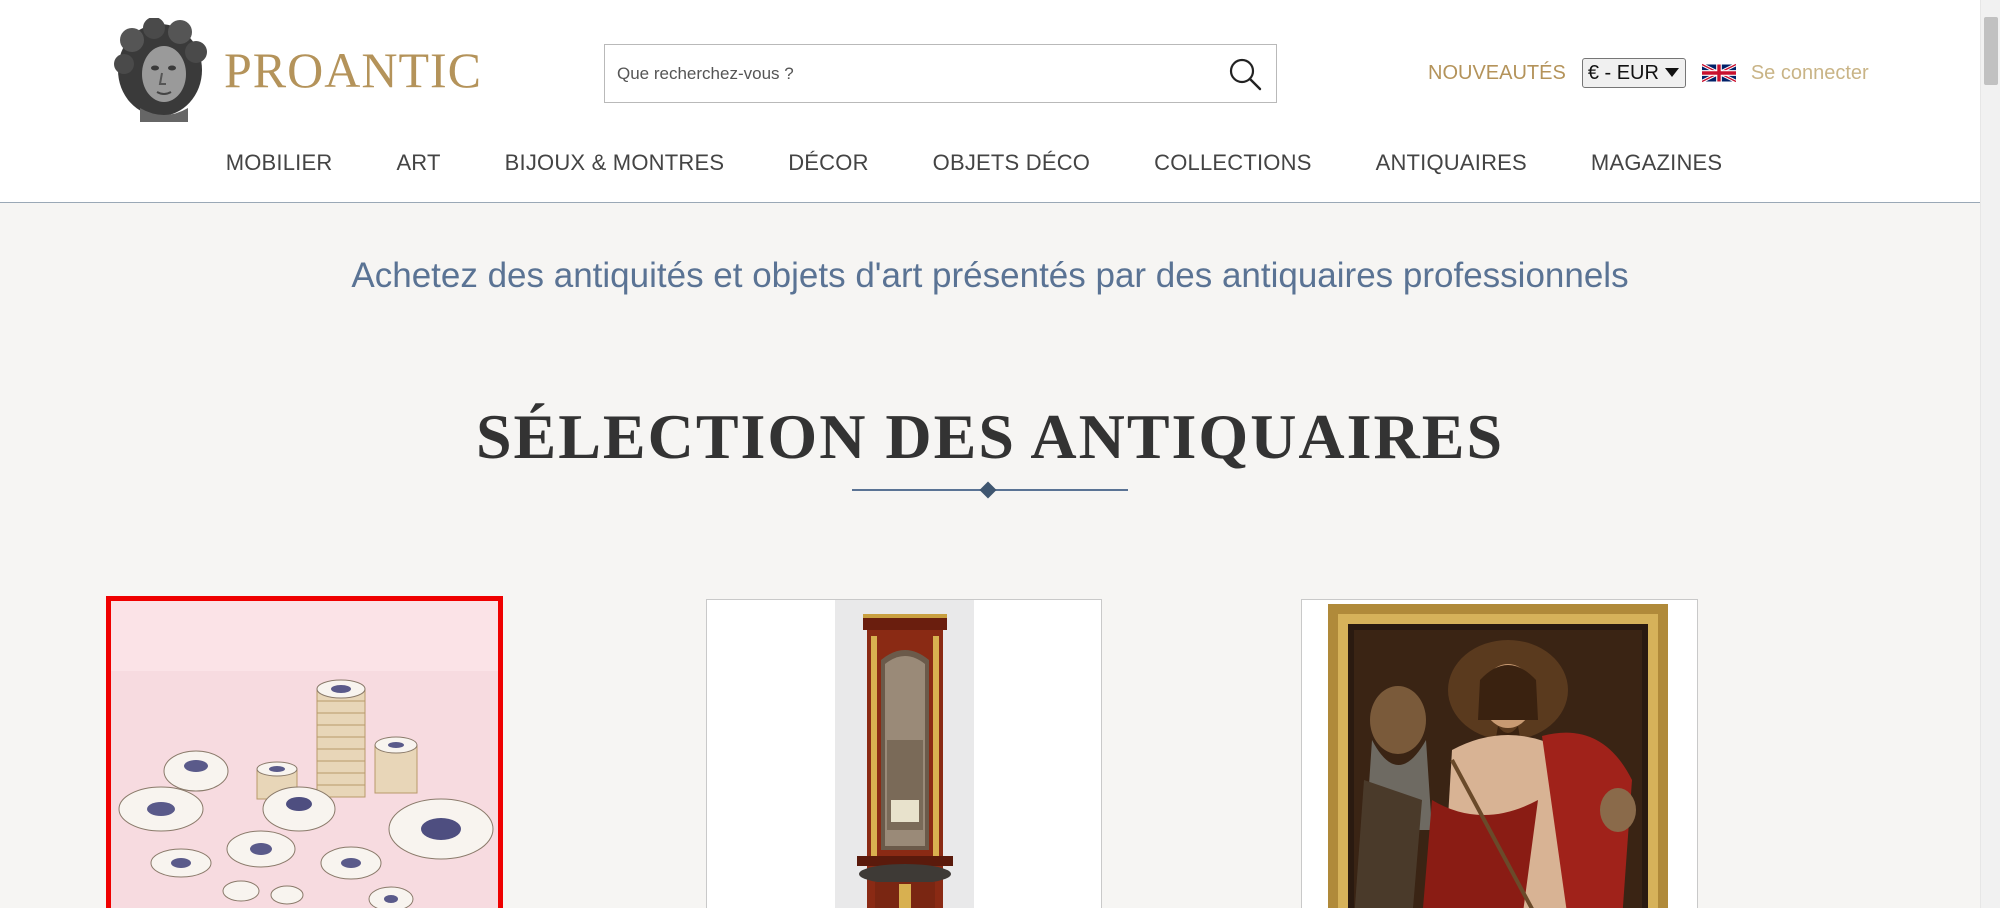  Describe the element at coordinates (1810, 73) in the screenshot. I see `login-link: Se connecter` at that location.